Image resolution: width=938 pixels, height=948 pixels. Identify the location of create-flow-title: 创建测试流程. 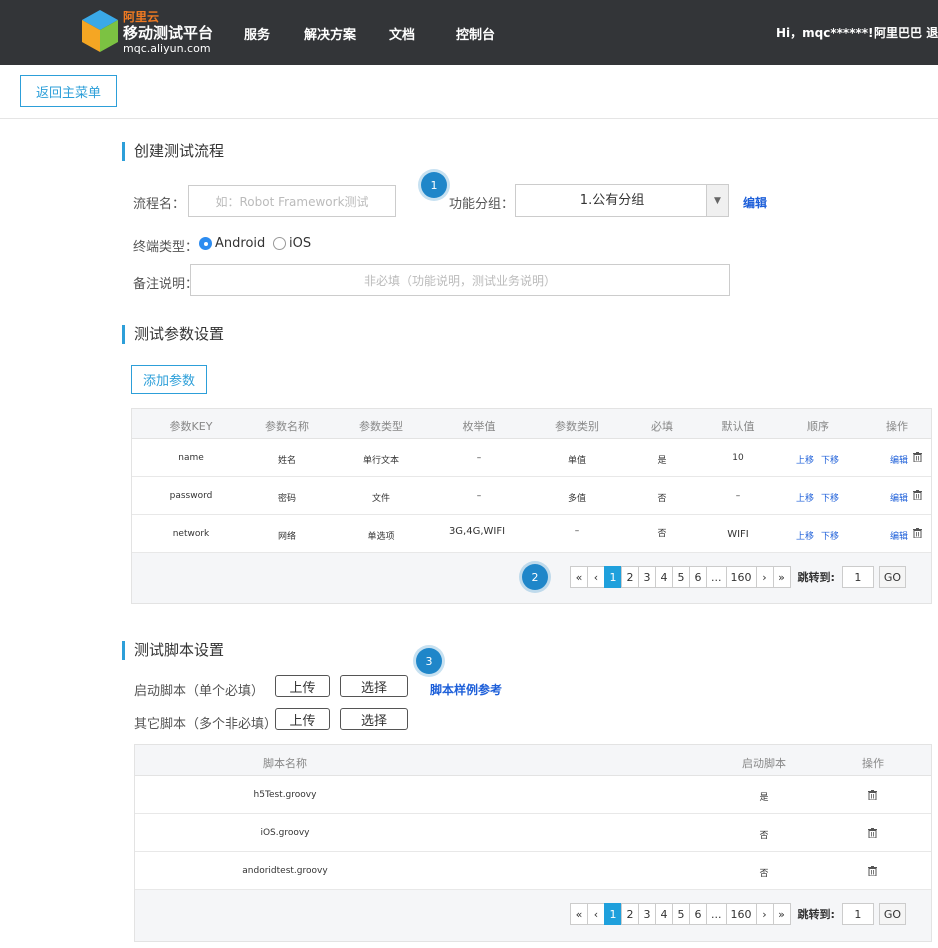
(173, 151).